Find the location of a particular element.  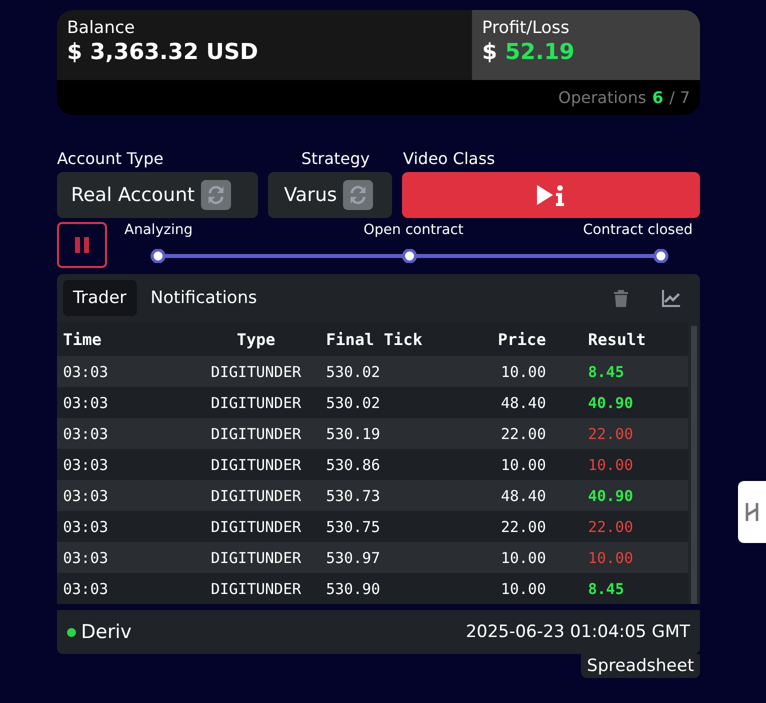

table-cell-text: 530.90 is located at coordinates (354, 589).